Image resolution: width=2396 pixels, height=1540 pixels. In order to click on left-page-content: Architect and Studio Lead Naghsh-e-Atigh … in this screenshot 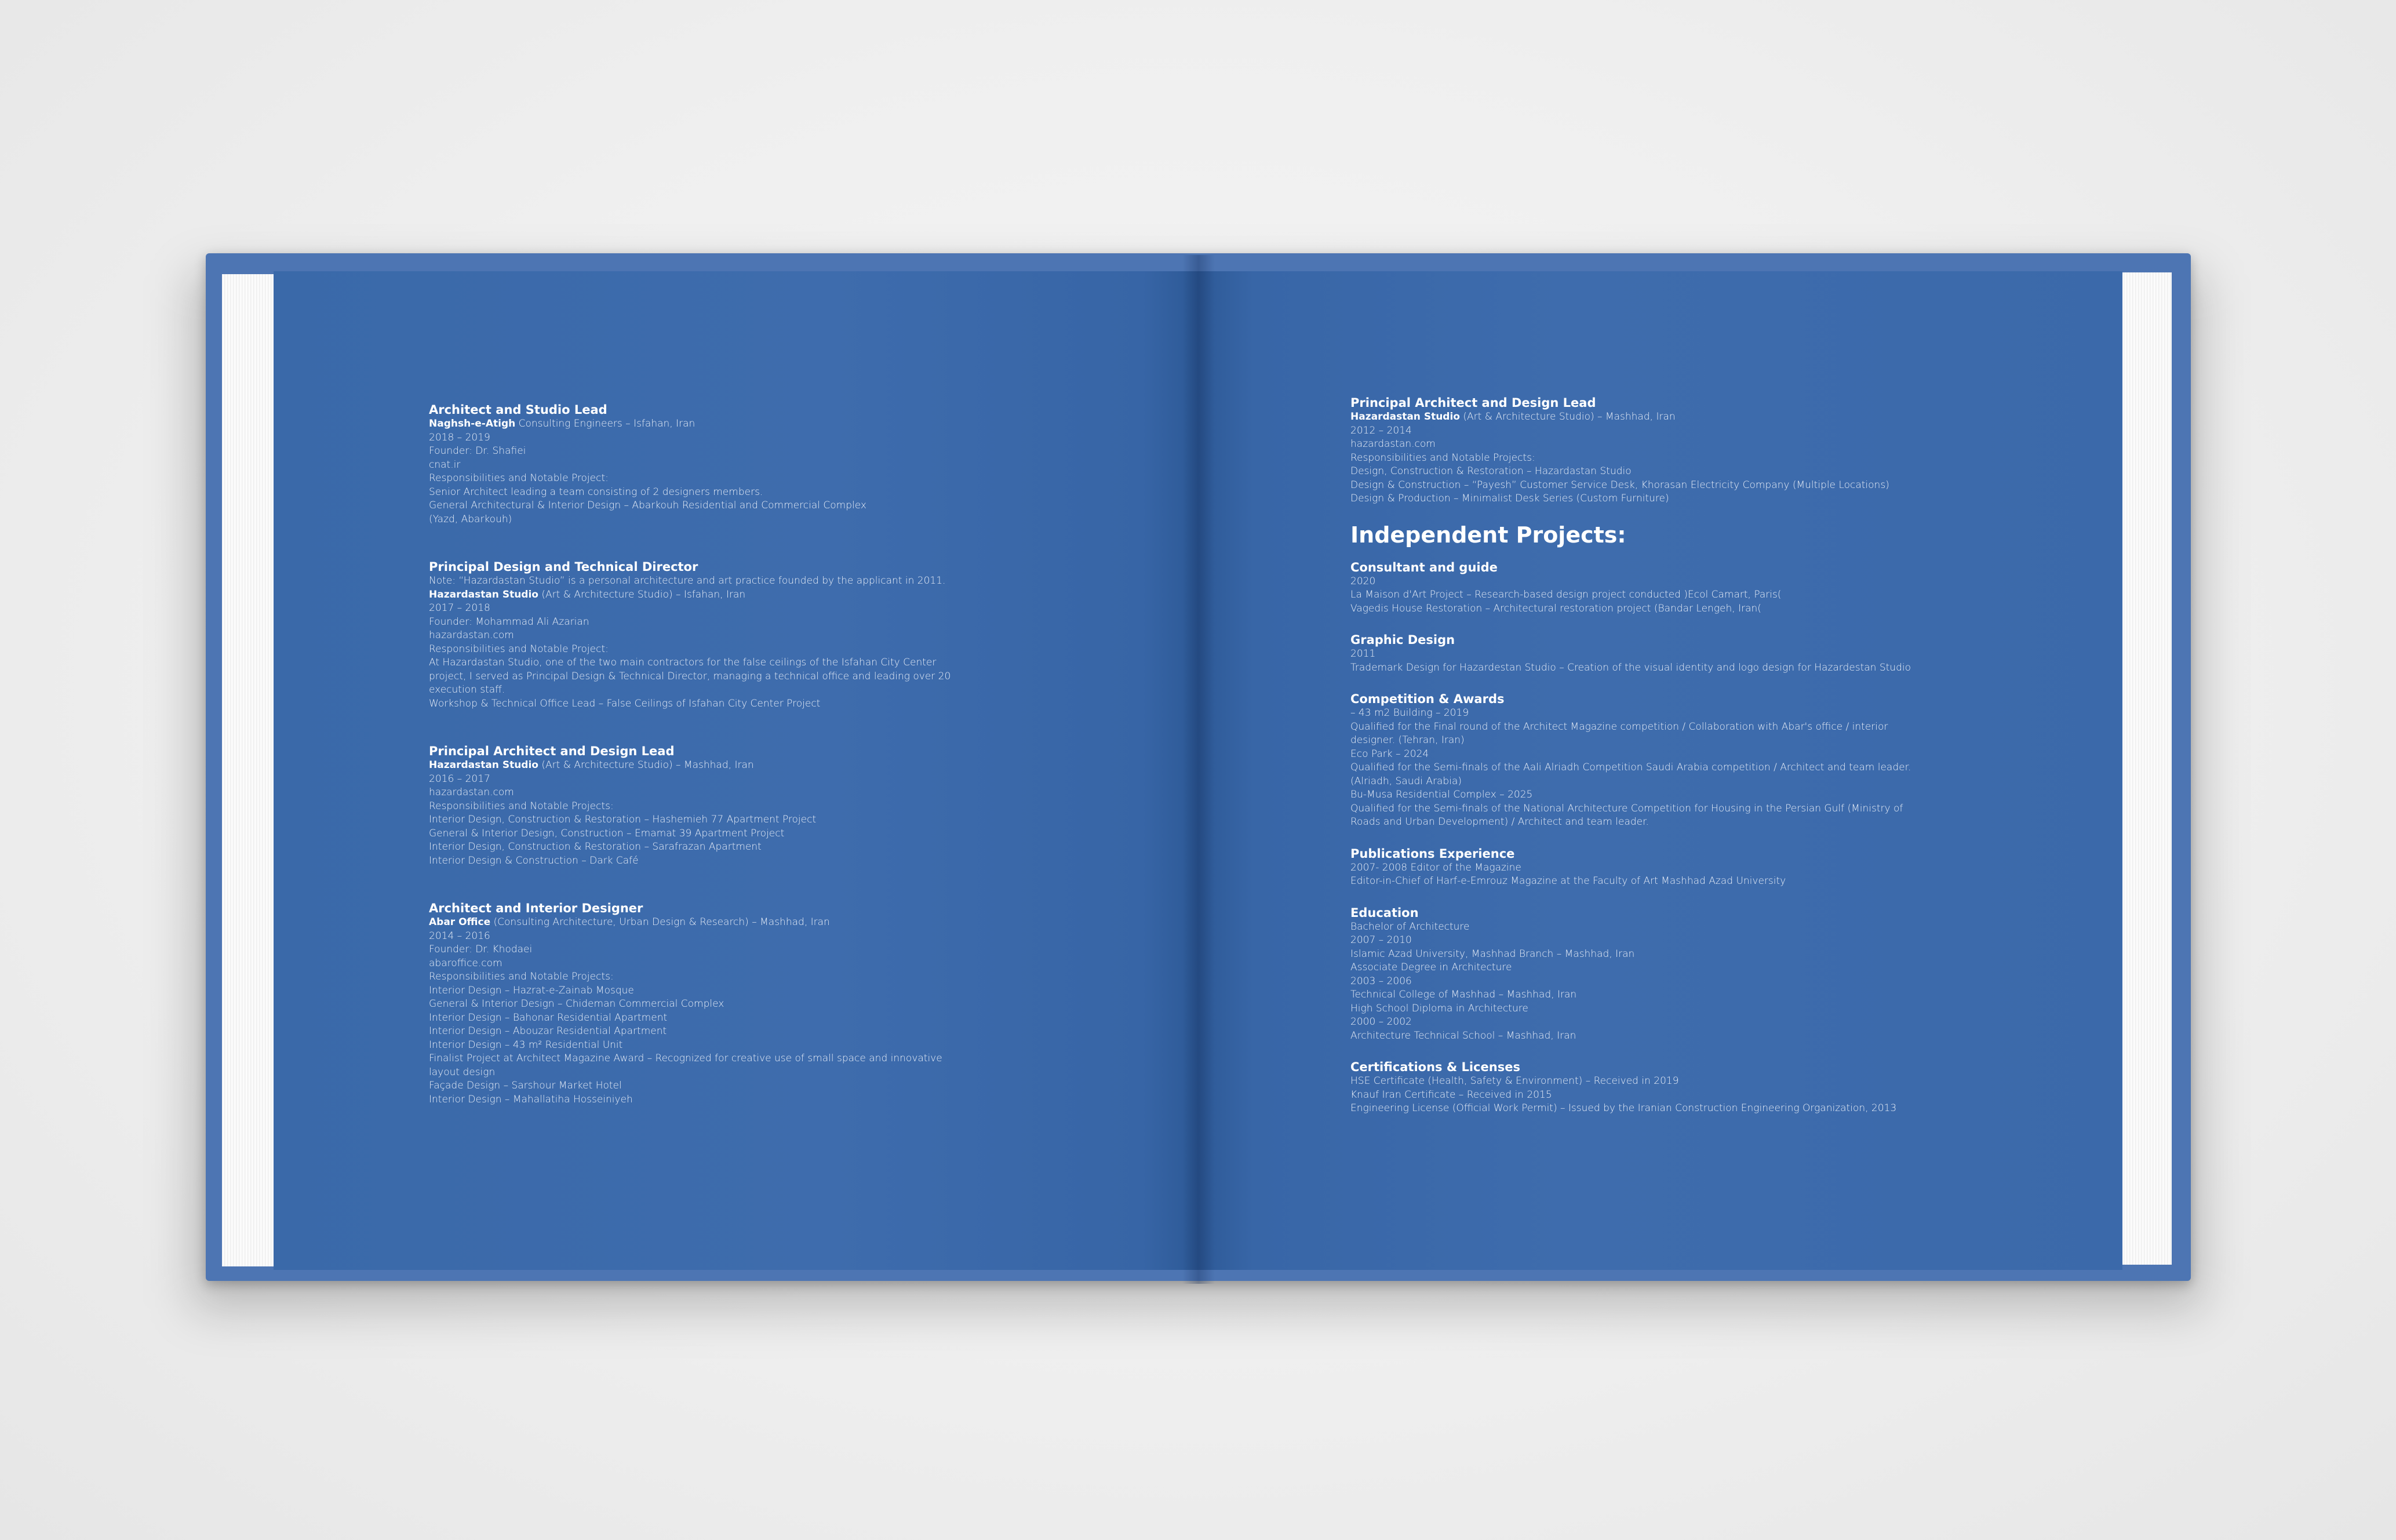, I will do `click(696, 771)`.